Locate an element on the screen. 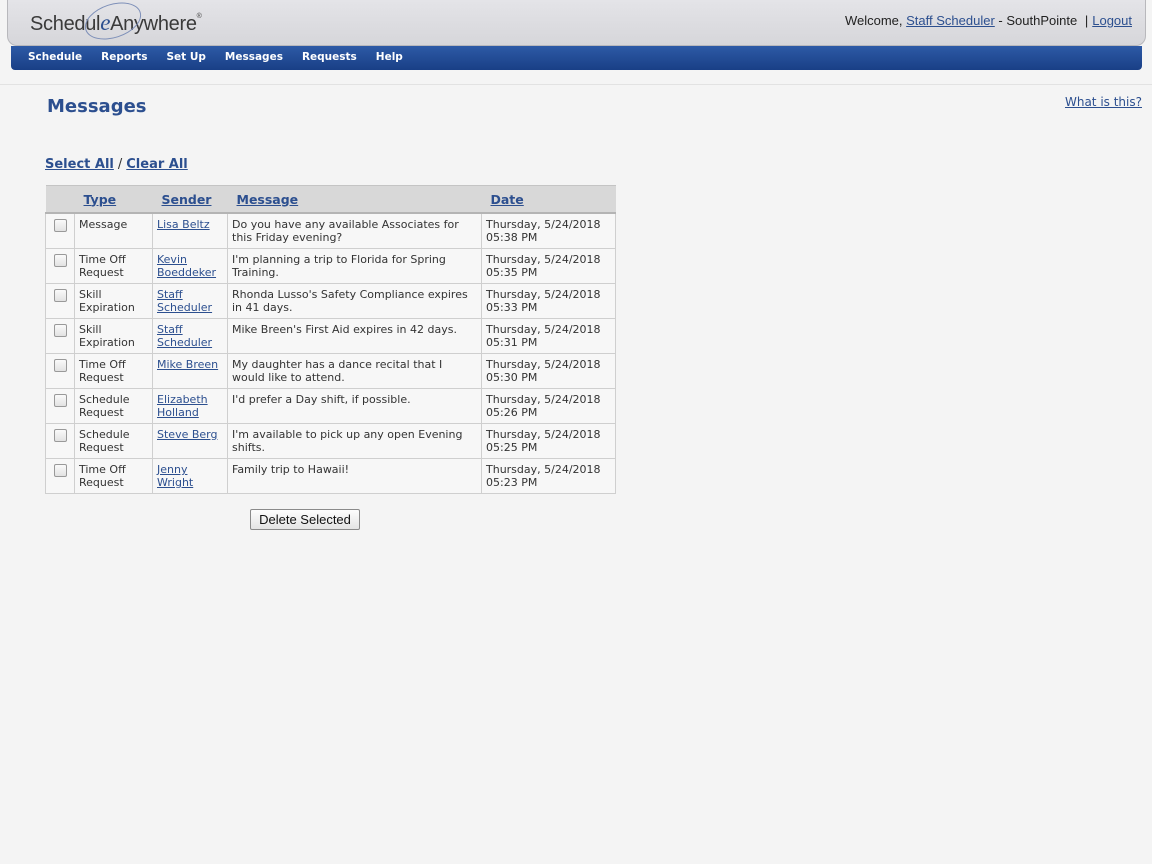  sort-sender-link: Sender is located at coordinates (187, 199).